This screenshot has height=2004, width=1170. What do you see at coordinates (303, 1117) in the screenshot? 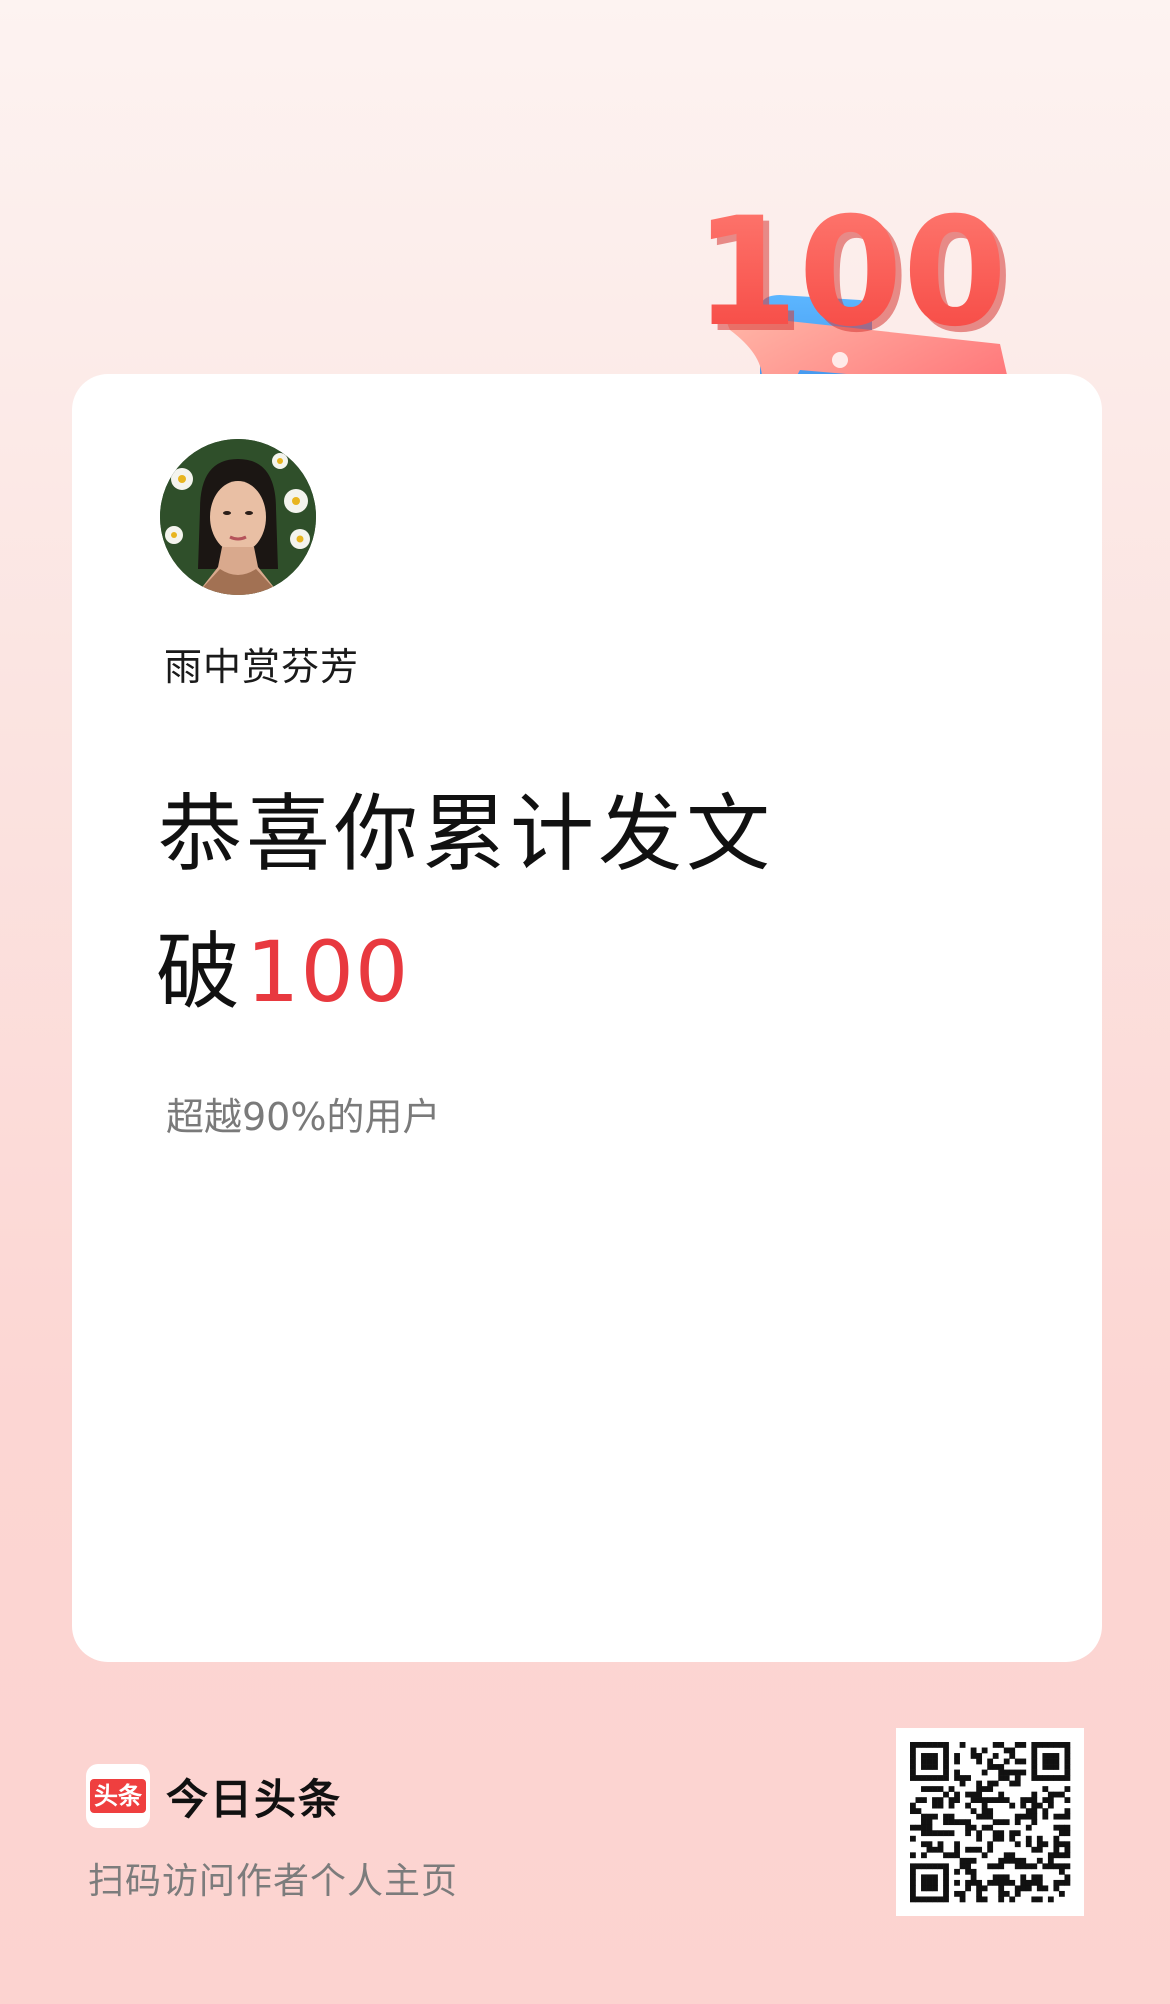
I see `percentile-text: 超越90%的用户` at bounding box center [303, 1117].